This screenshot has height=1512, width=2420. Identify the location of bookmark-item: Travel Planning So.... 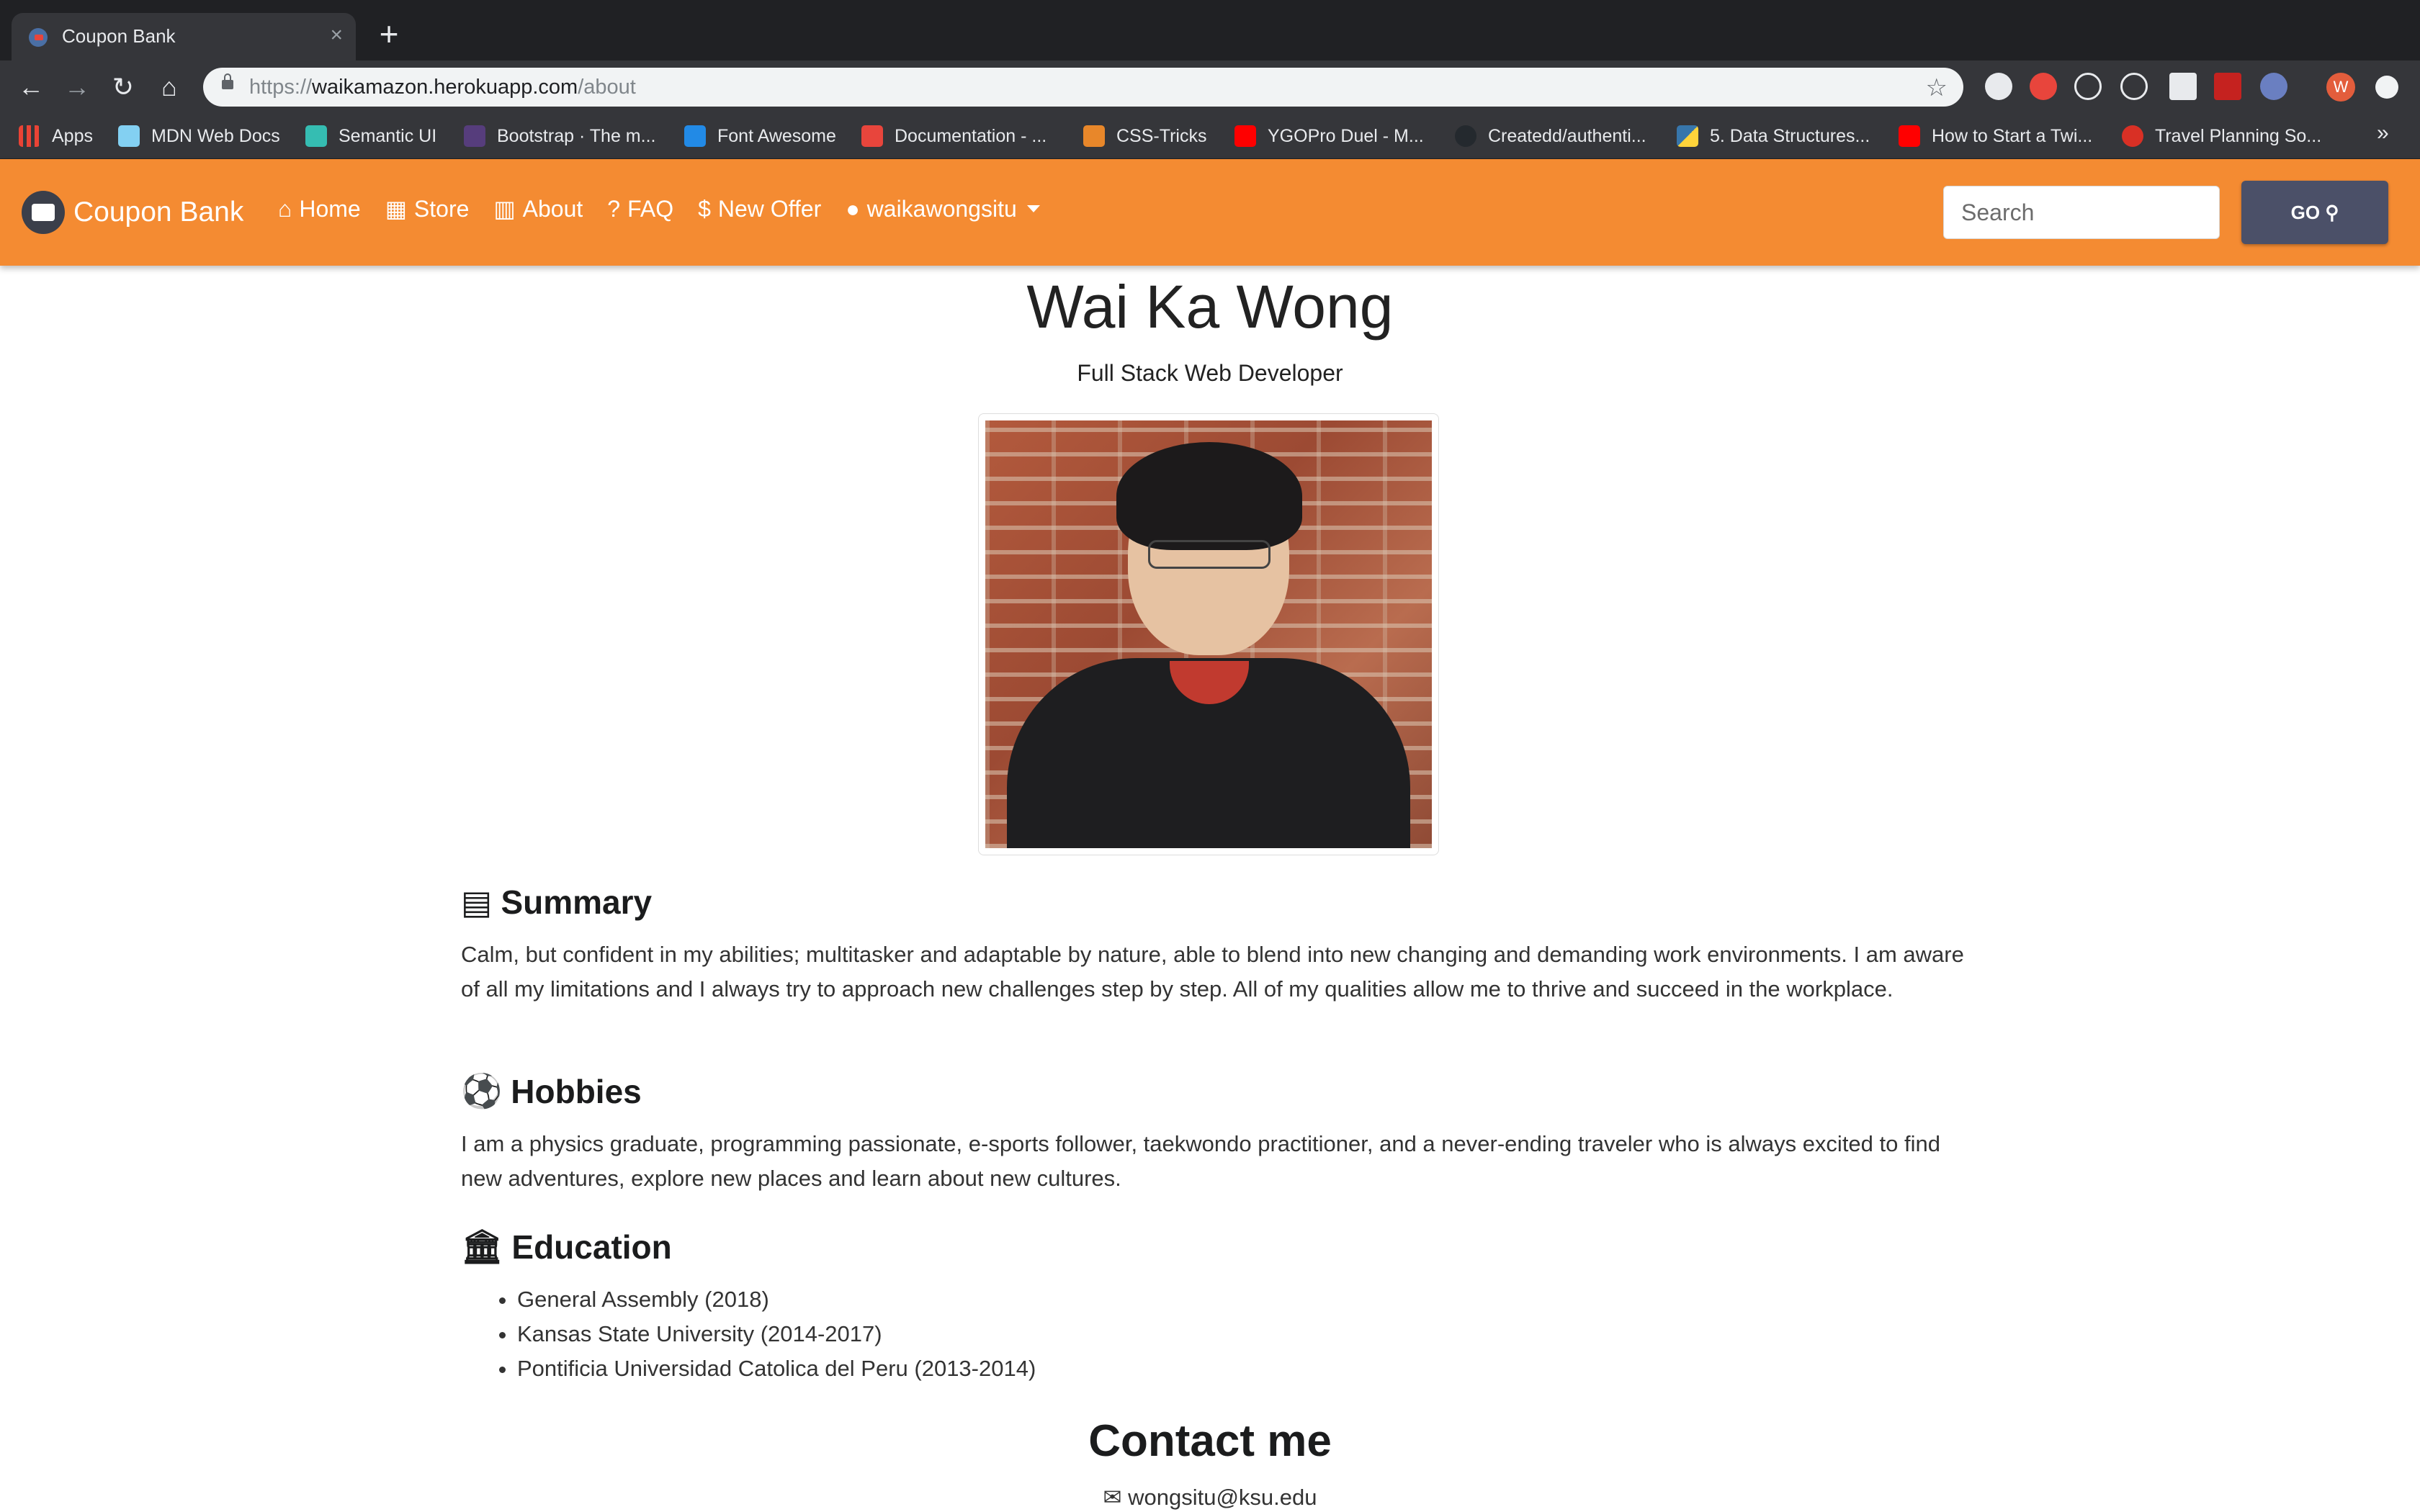
(2221, 136).